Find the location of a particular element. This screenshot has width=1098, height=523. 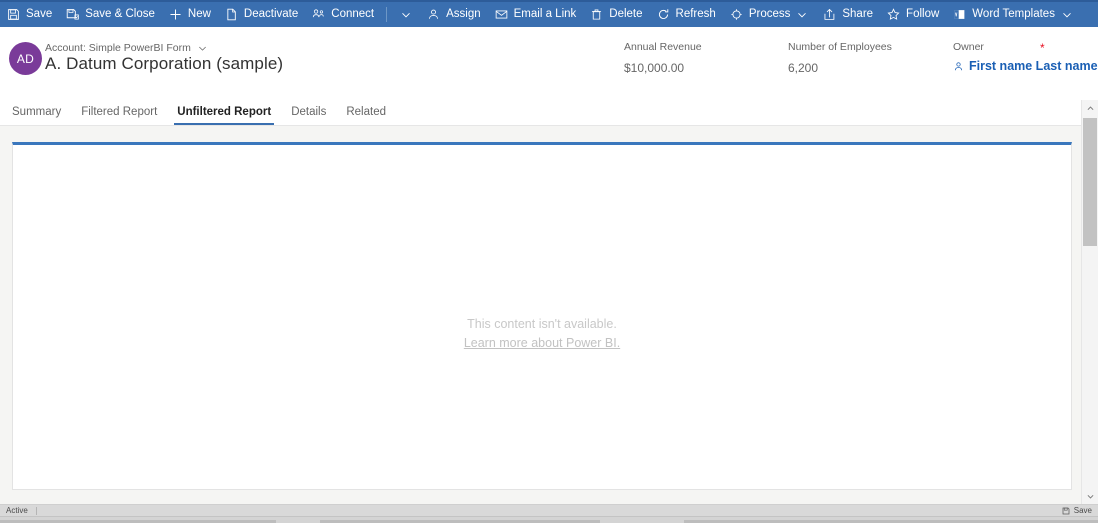

tab-filtered-report-label: Filtered Report is located at coordinates (119, 112).